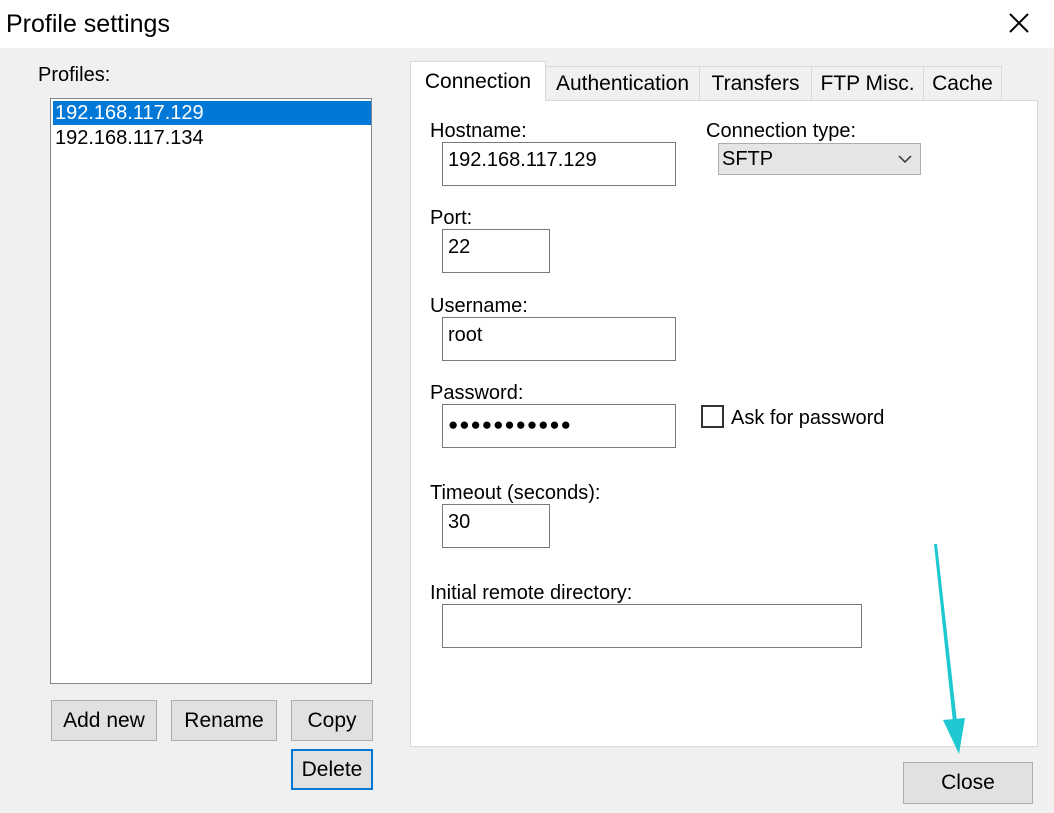 This screenshot has width=1054, height=813. I want to click on window-title: Profile settings, so click(88, 24).